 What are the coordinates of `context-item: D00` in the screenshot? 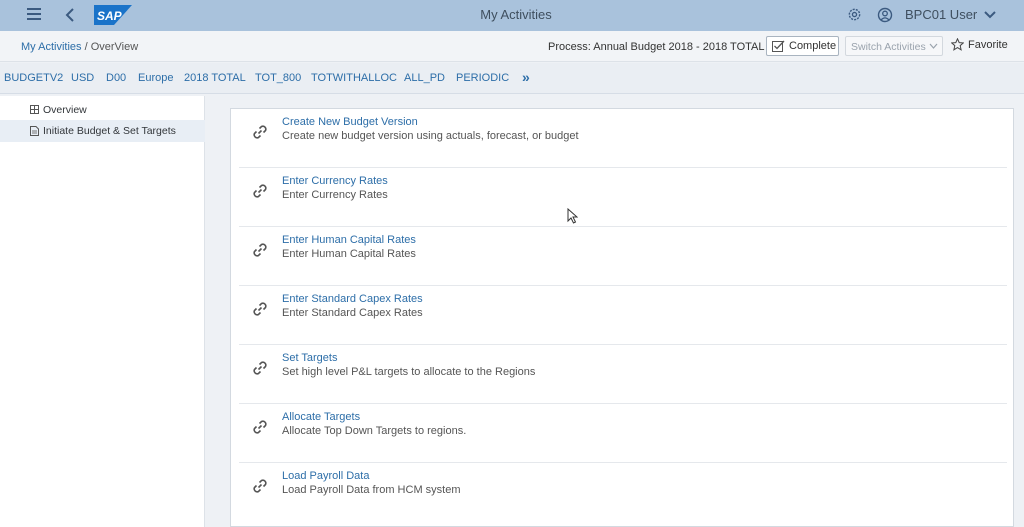 It's located at (116, 78).